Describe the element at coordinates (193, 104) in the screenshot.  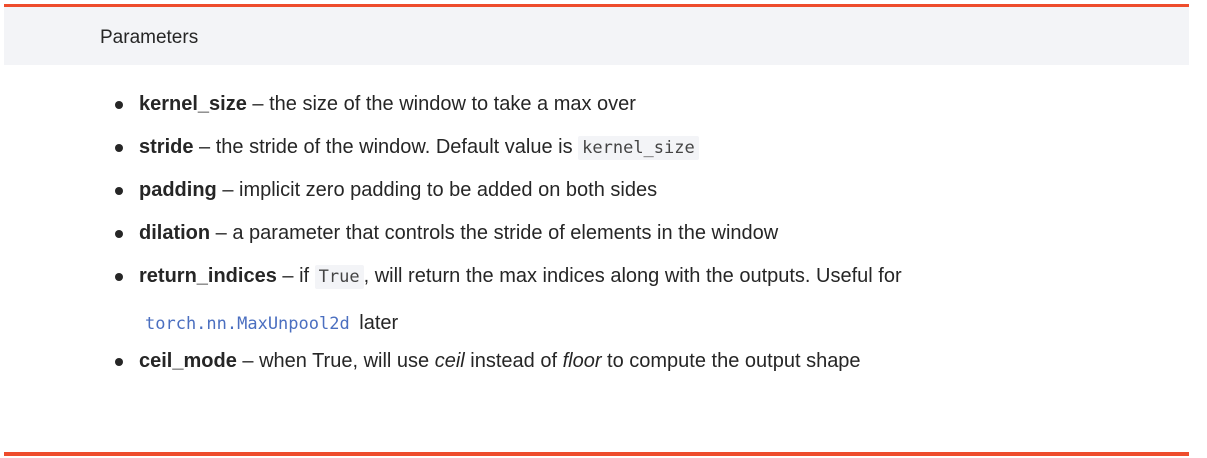
I see `param-name: kernel_size` at that location.